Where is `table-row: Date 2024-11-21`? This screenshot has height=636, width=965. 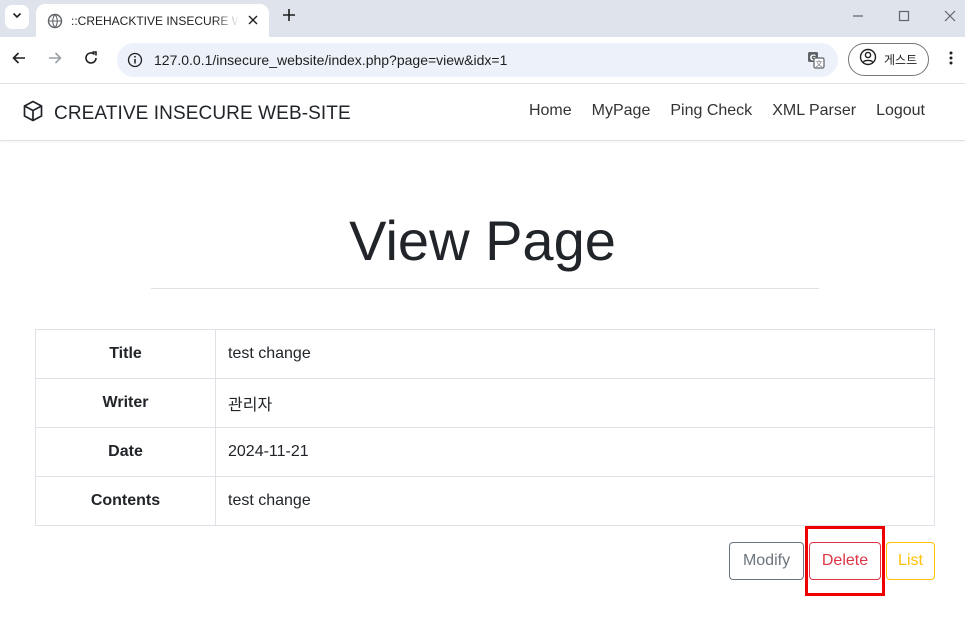 table-row: Date 2024-11-21 is located at coordinates (485, 452).